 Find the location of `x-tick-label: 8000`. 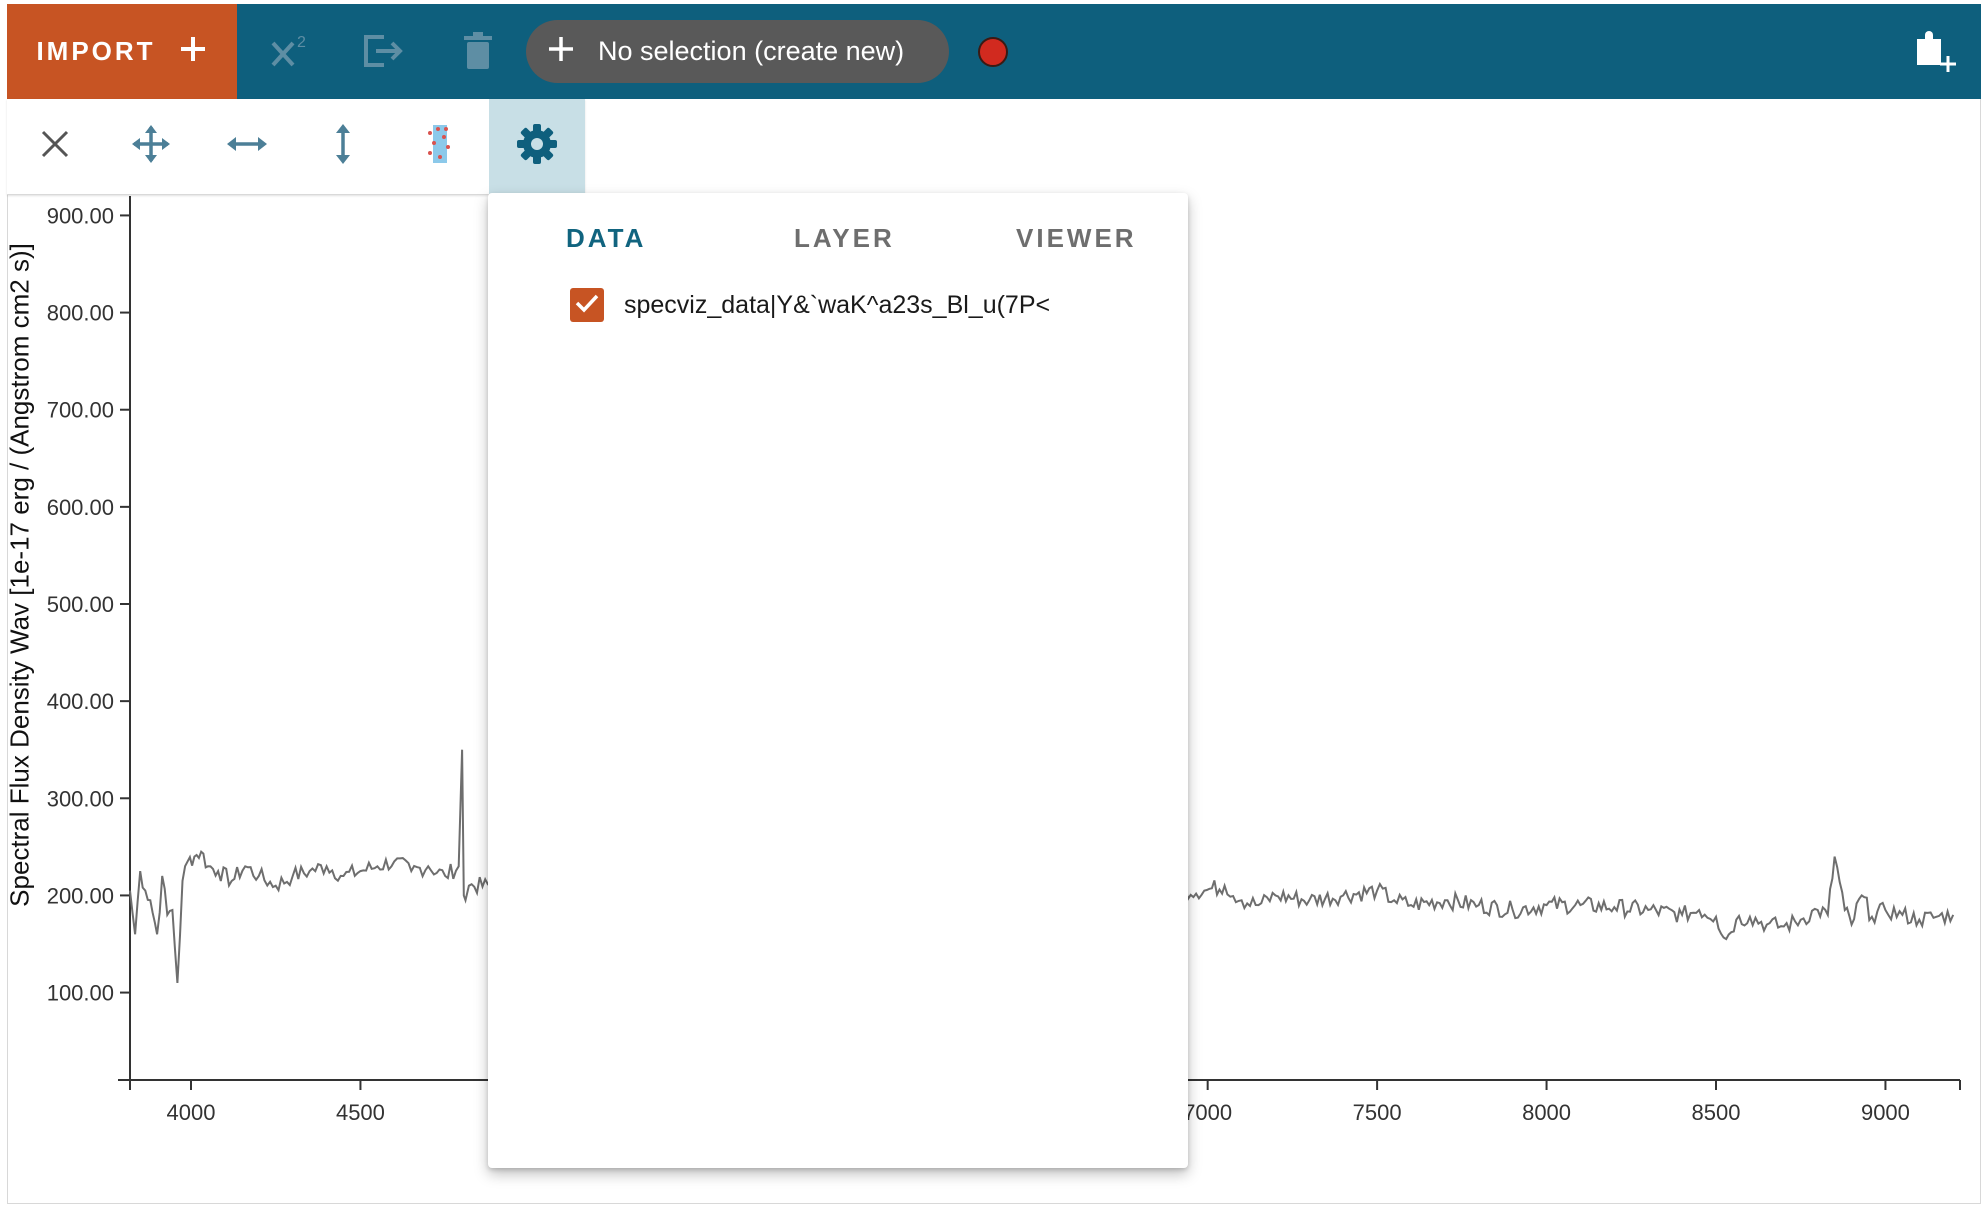

x-tick-label: 8000 is located at coordinates (1546, 1112).